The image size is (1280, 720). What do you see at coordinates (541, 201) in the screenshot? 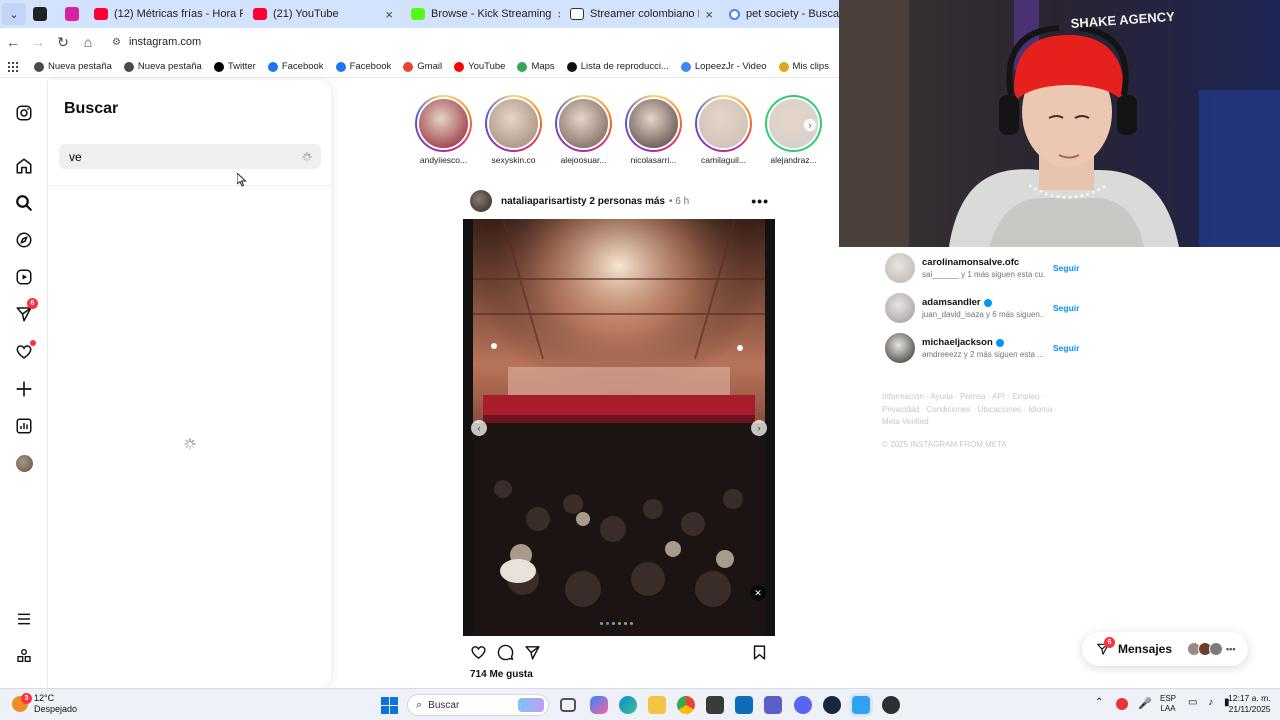
I see `post-author: nataliaparisartist` at bounding box center [541, 201].